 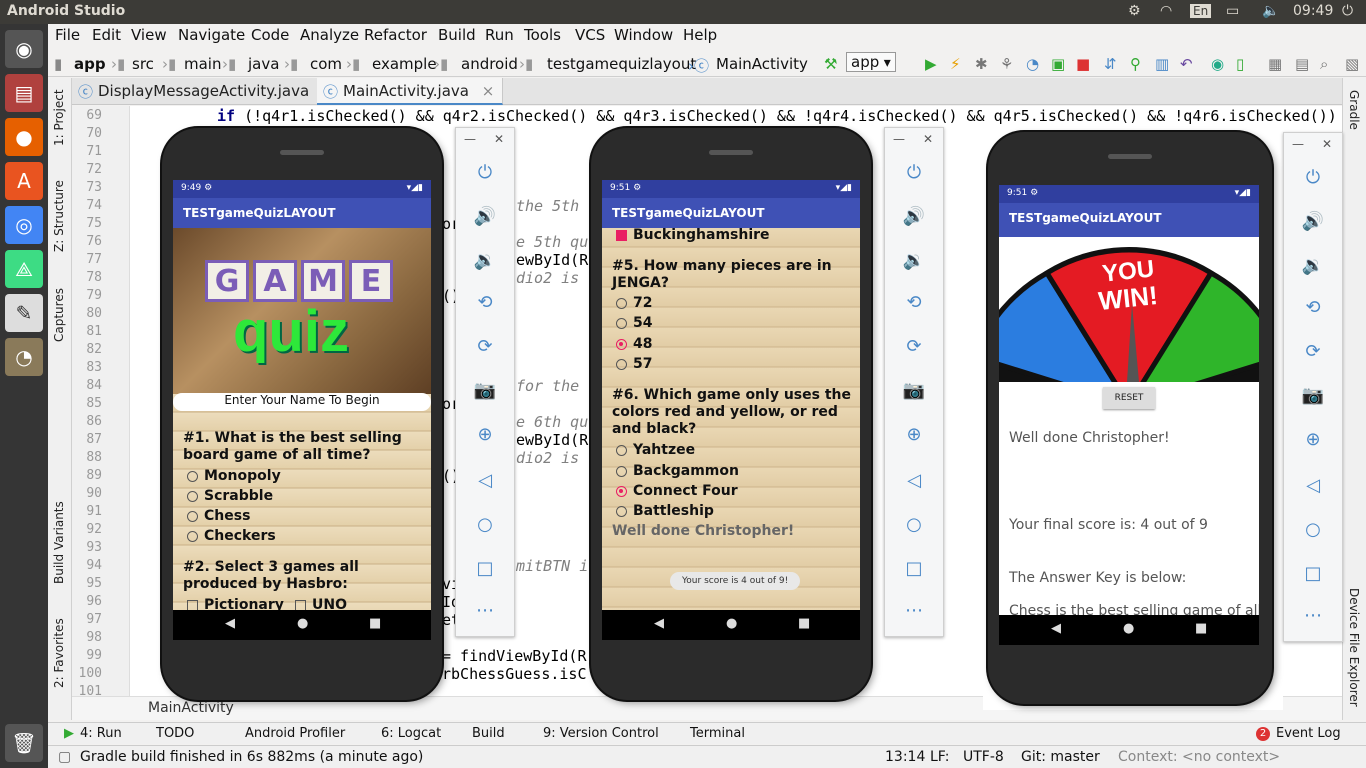 I want to click on attach-icon: ⚘, so click(x=1006, y=64).